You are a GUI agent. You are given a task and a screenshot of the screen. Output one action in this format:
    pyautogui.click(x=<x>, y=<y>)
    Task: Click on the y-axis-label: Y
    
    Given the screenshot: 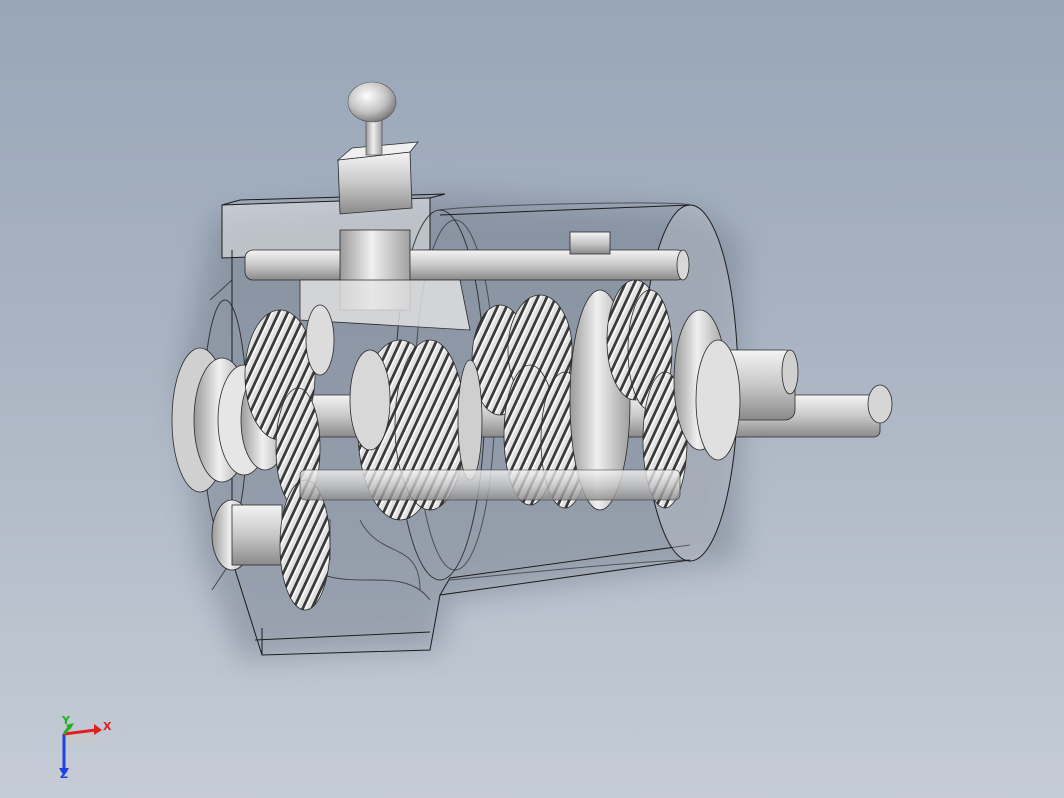 What is the action you would take?
    pyautogui.click(x=66, y=720)
    